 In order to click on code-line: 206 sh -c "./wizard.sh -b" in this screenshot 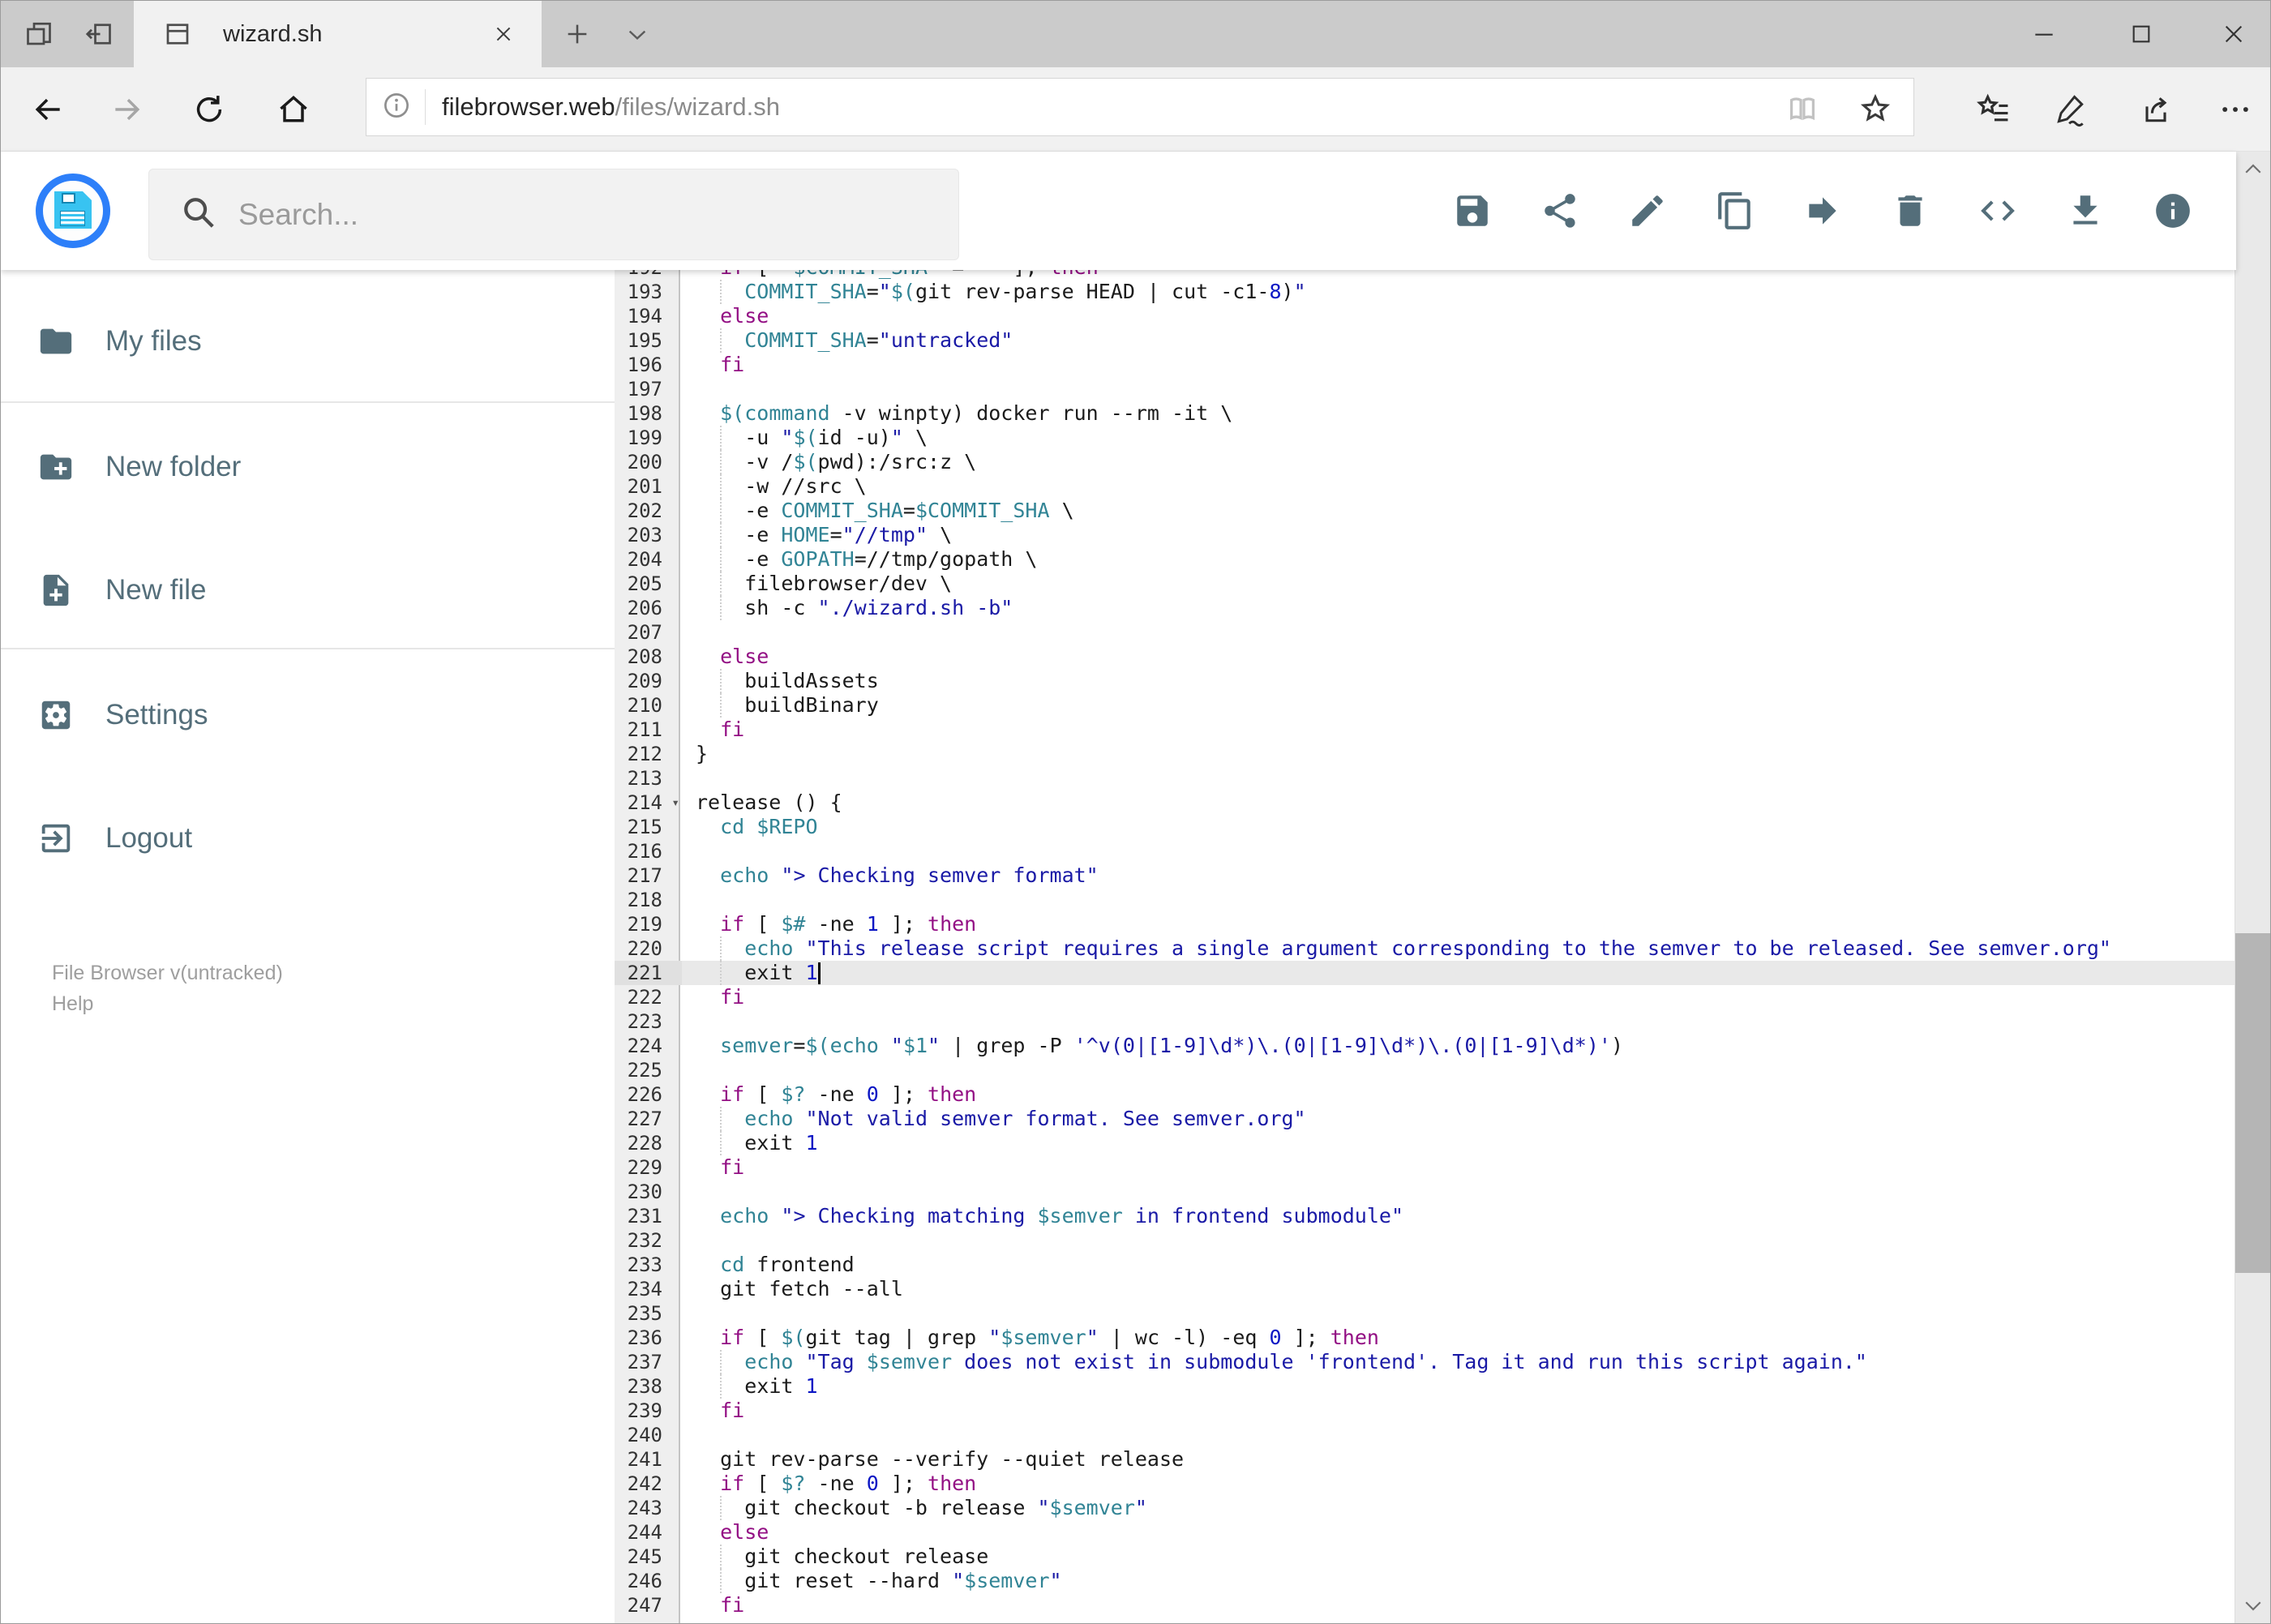, I will do `click(1425, 608)`.